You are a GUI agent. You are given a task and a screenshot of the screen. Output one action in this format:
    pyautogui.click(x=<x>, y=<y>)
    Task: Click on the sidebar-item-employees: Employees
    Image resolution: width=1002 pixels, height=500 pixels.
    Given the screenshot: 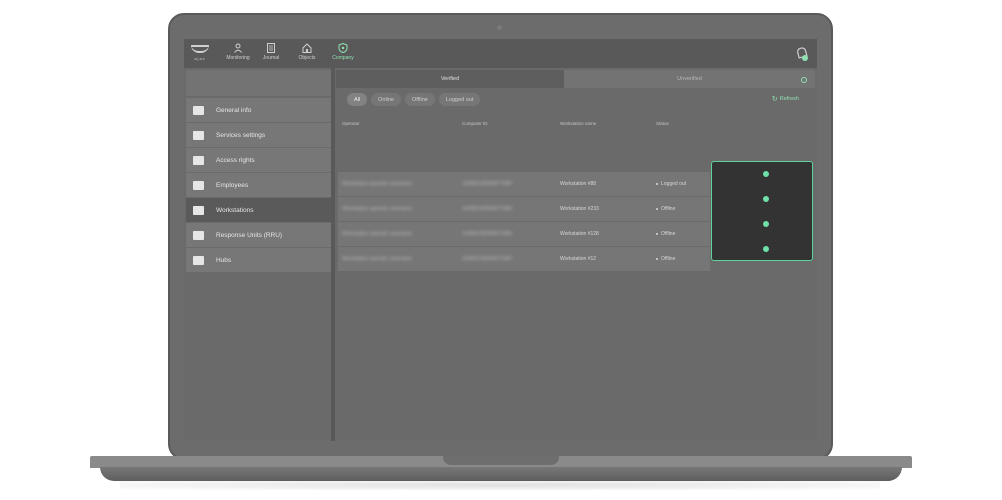 What is the action you would take?
    pyautogui.click(x=259, y=185)
    